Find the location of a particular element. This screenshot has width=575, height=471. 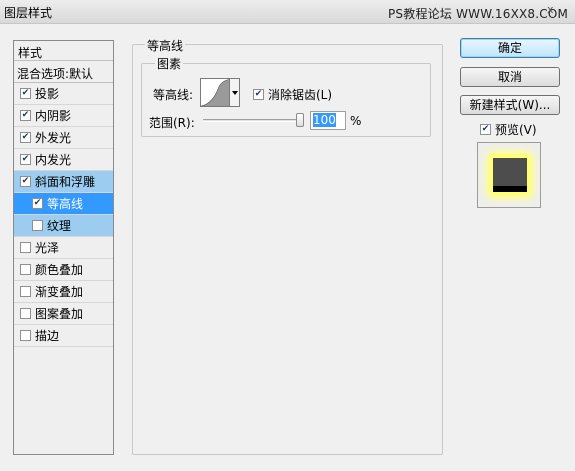

style-item-label: 光泽 is located at coordinates (47, 248).